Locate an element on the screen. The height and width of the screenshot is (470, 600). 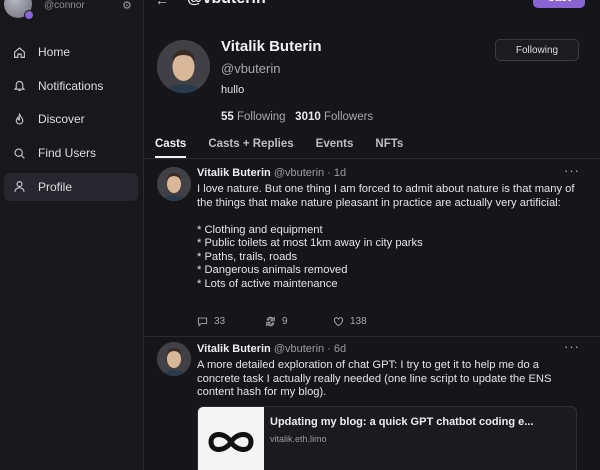
recast-button: 9 is located at coordinates (299, 321).